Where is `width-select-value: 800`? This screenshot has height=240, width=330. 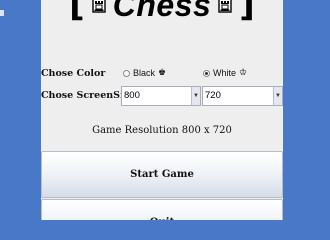 width-select-value: 800 is located at coordinates (132, 95).